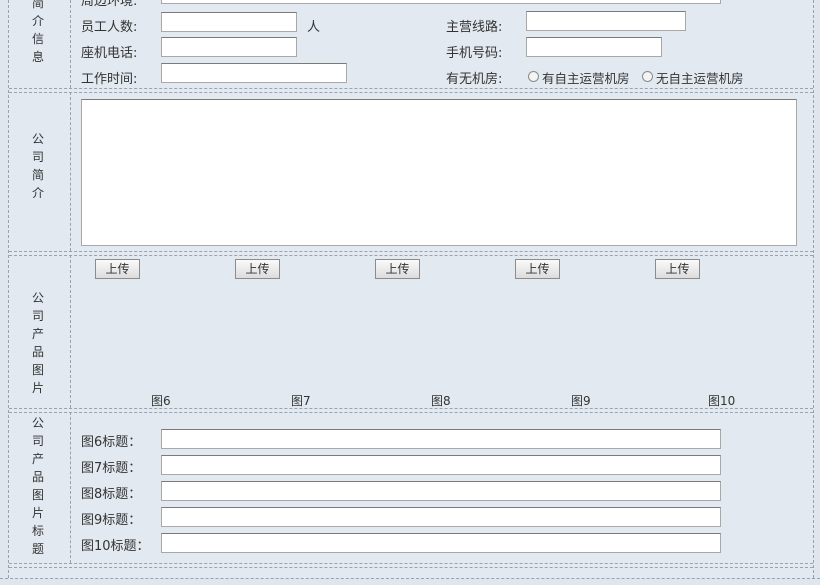 The image size is (820, 585). What do you see at coordinates (441, 401) in the screenshot?
I see `image-caption: 图8` at bounding box center [441, 401].